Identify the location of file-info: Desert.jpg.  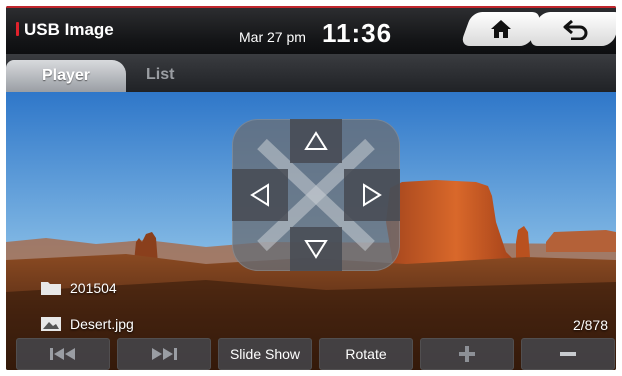
(87, 324).